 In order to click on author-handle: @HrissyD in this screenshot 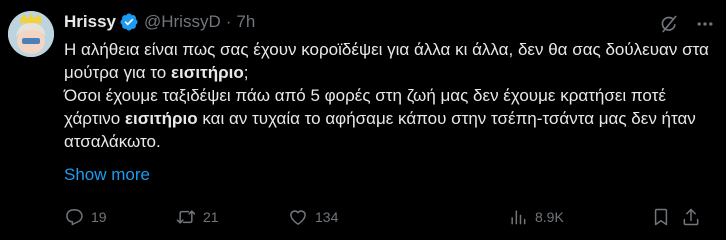, I will do `click(182, 22)`.